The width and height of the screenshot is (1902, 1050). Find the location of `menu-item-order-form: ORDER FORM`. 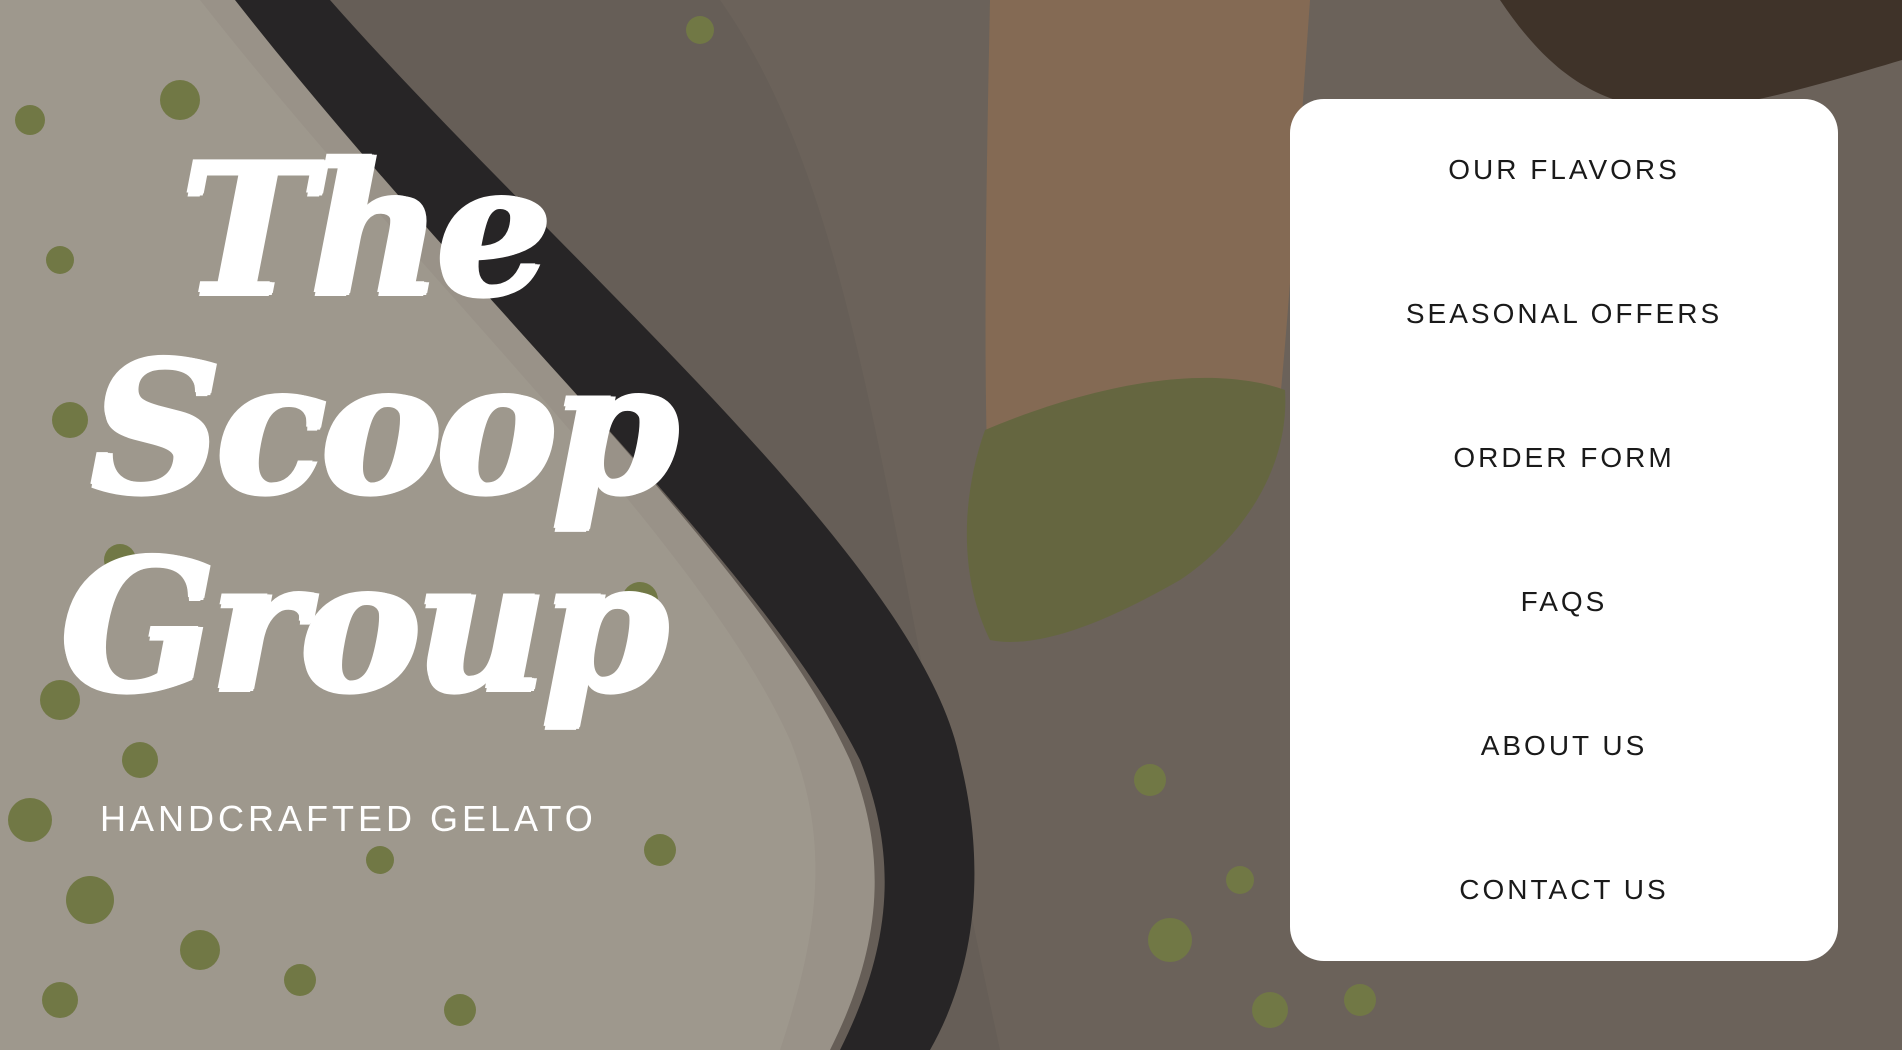

menu-item-order-form: ORDER FORM is located at coordinates (1564, 458).